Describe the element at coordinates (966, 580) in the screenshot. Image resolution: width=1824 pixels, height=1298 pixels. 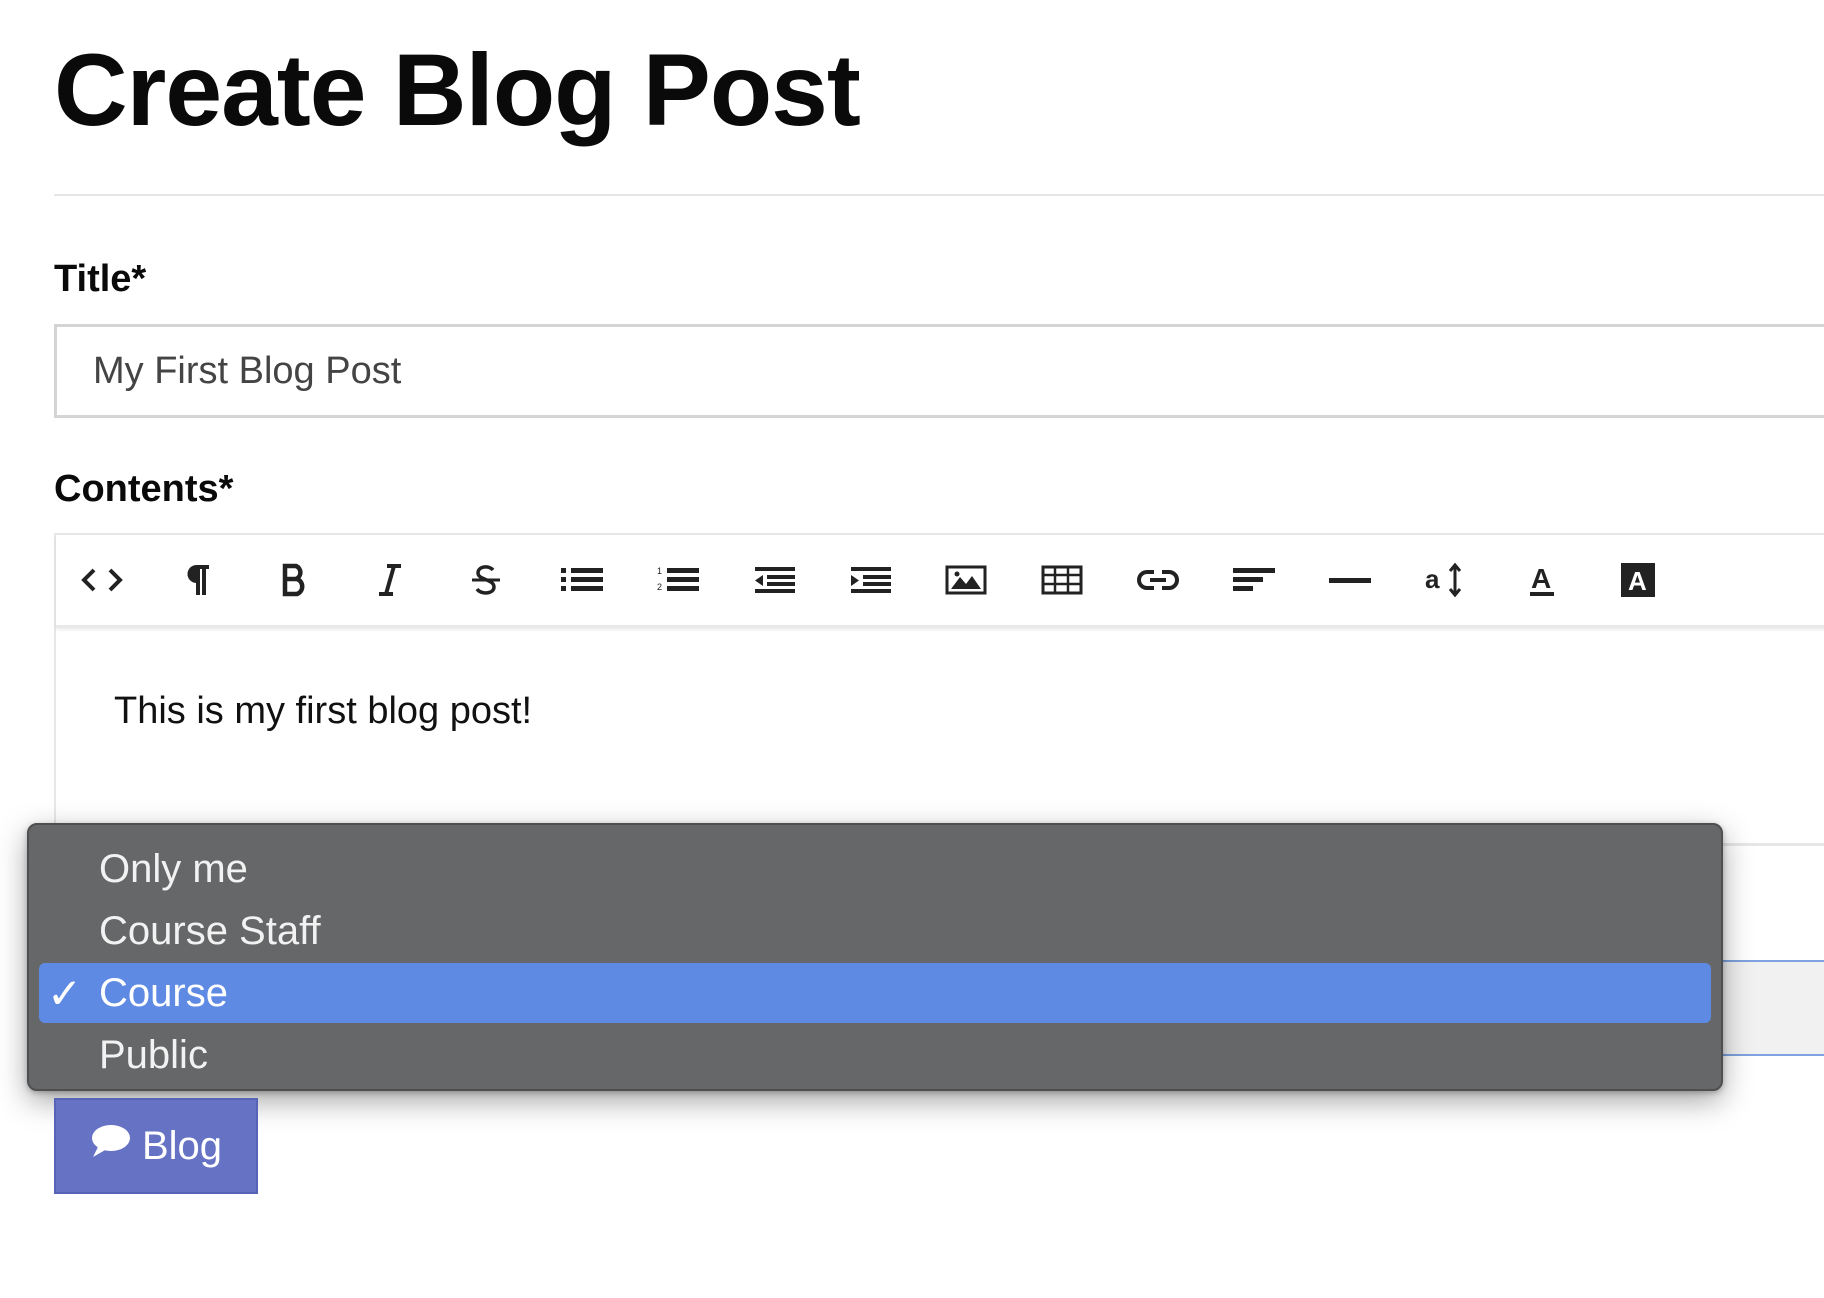
I see `image-icon` at that location.